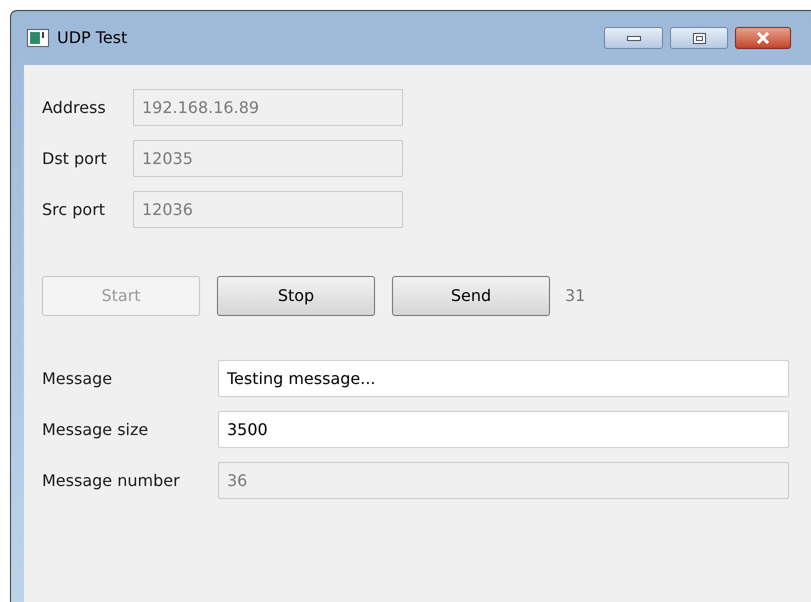  What do you see at coordinates (75, 159) in the screenshot?
I see `field-label: Dst port` at bounding box center [75, 159].